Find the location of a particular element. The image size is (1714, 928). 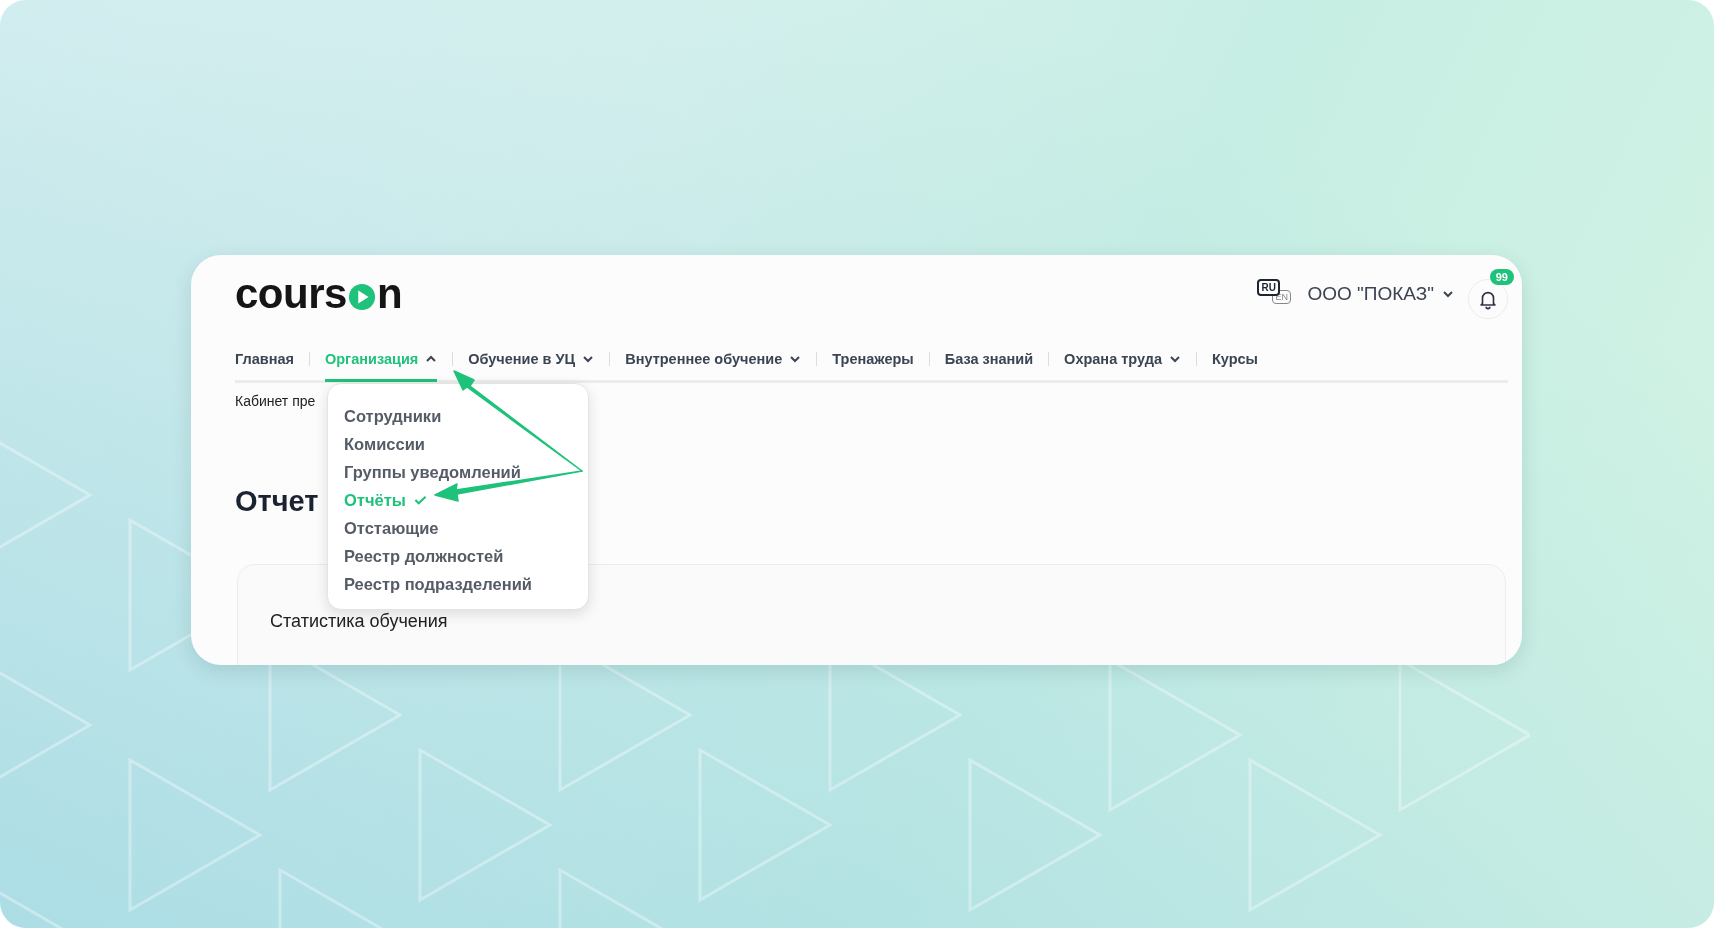

checkmark-icon is located at coordinates (420, 500).